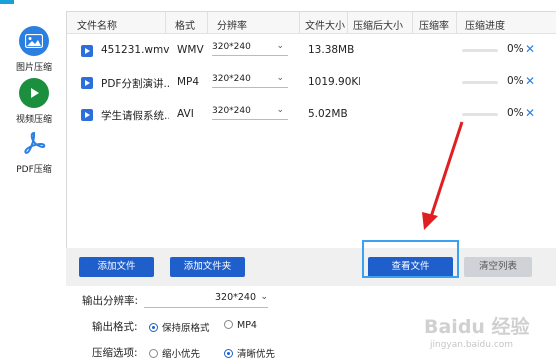  Describe the element at coordinates (240, 325) in the screenshot. I see `radio-mp4: MP4` at that location.